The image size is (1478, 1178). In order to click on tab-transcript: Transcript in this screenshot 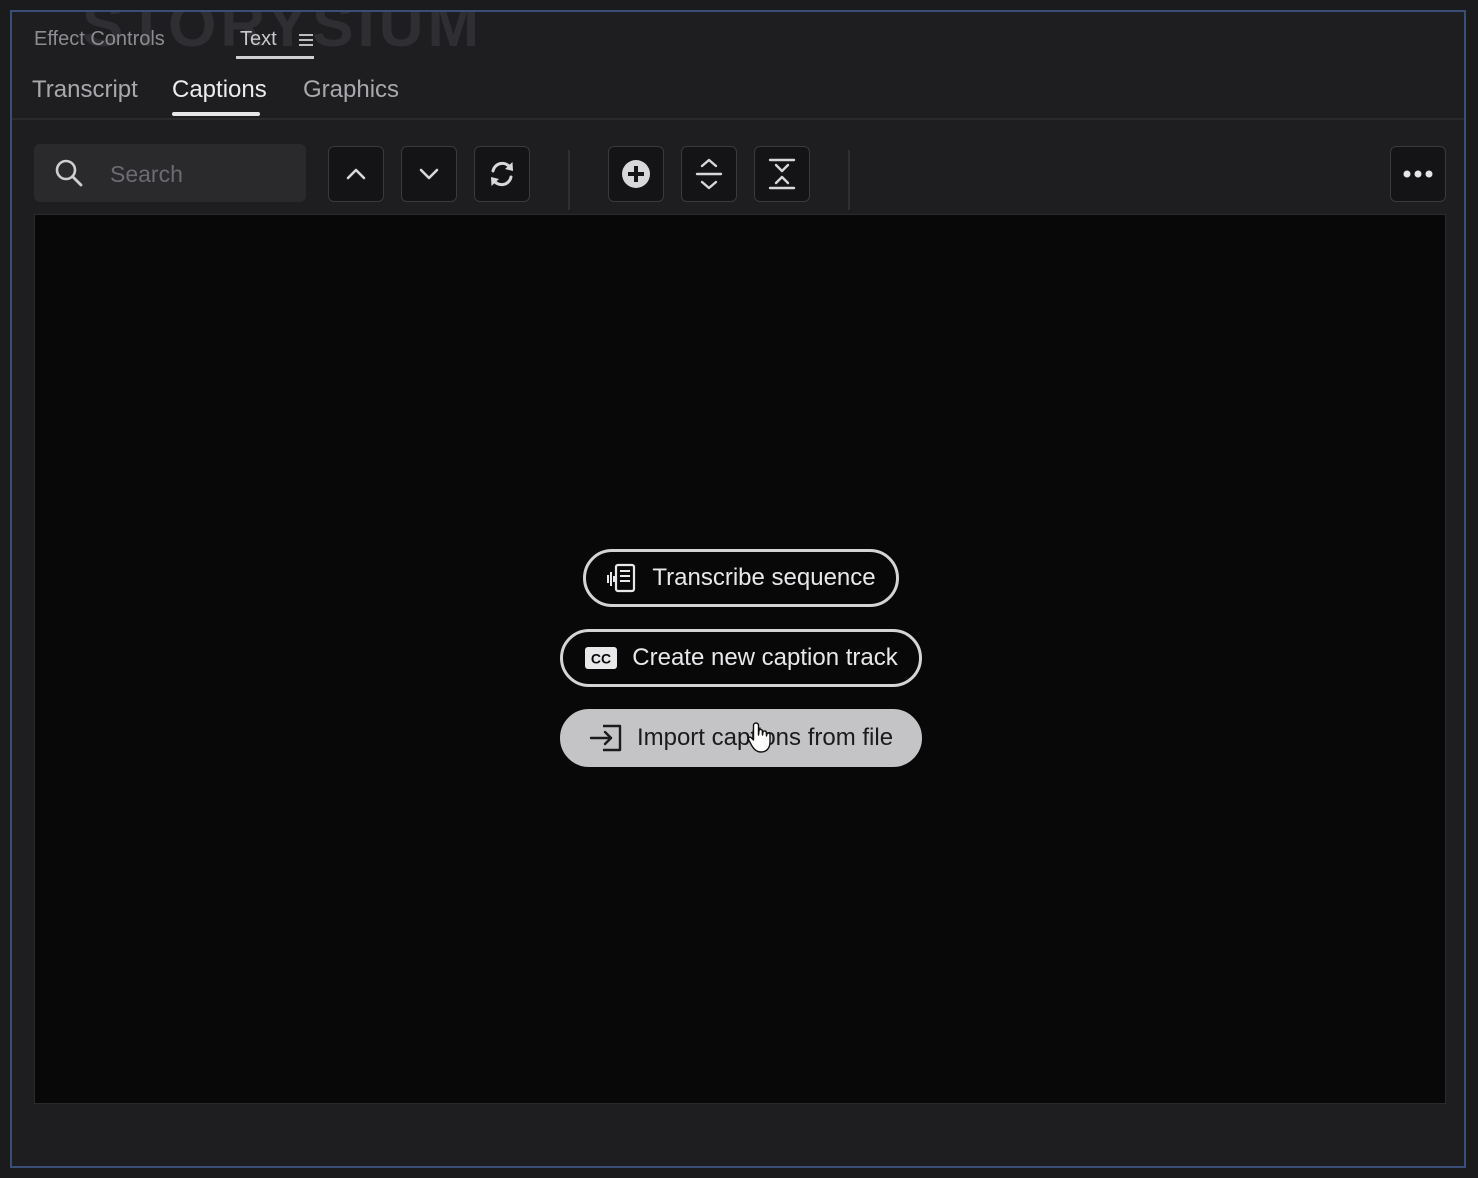, I will do `click(85, 90)`.